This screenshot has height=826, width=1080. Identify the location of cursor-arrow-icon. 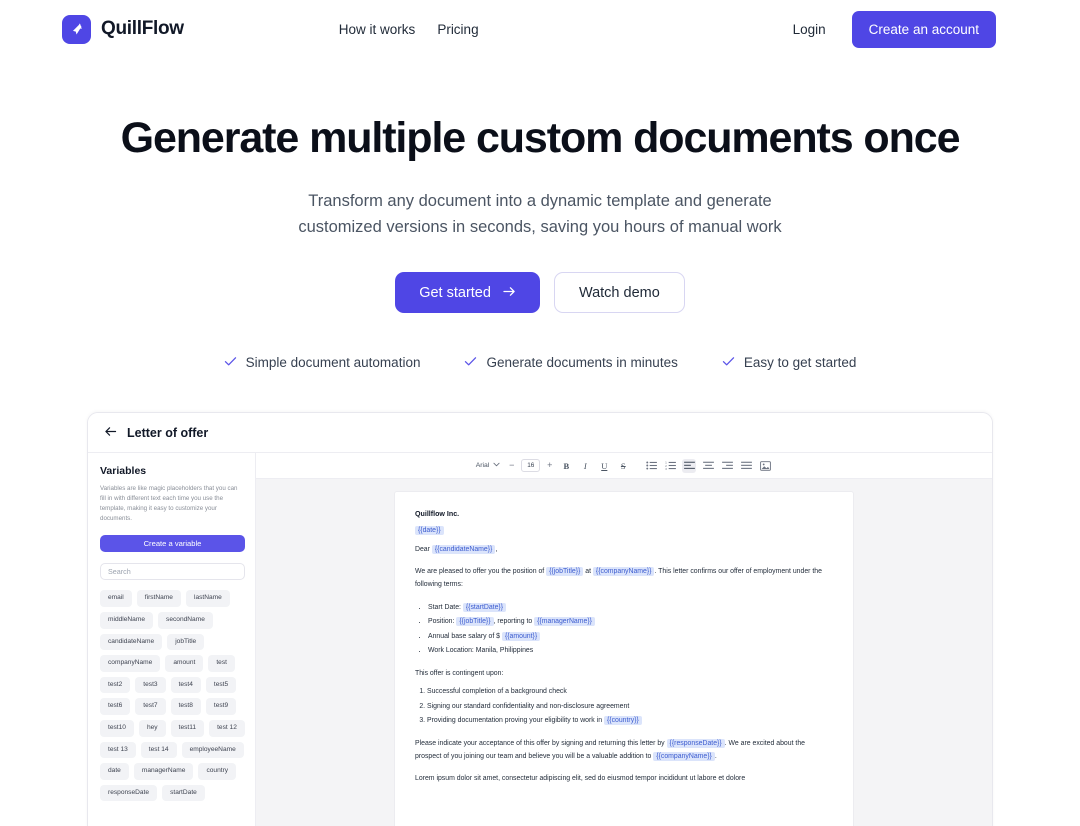
(76, 29).